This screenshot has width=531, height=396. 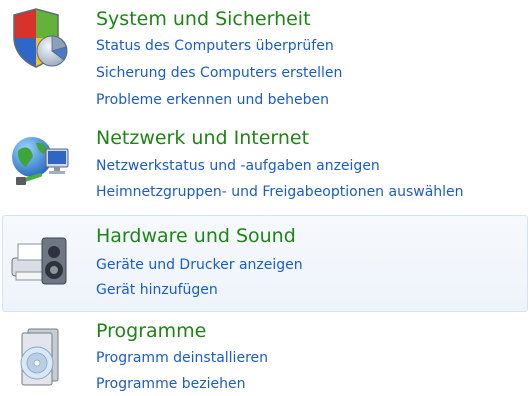 What do you see at coordinates (40, 163) in the screenshot?
I see `network-globe-icon` at bounding box center [40, 163].